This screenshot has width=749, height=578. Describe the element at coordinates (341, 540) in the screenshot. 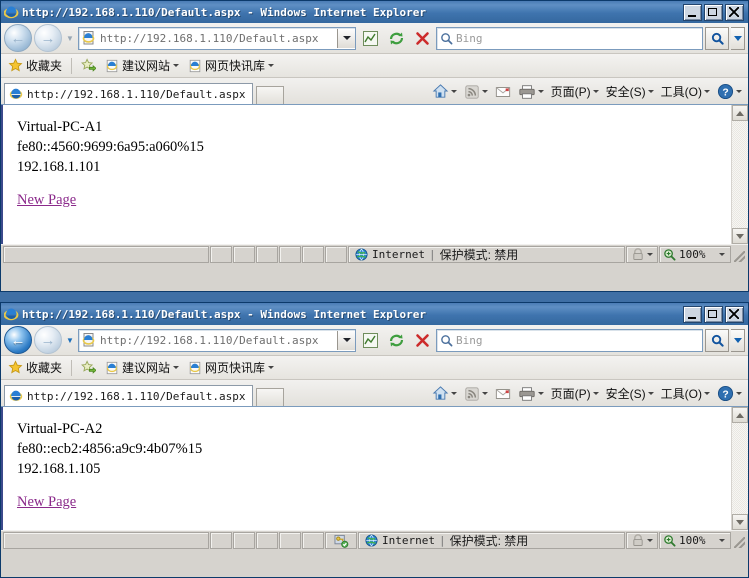

I see `credentials-panel` at that location.